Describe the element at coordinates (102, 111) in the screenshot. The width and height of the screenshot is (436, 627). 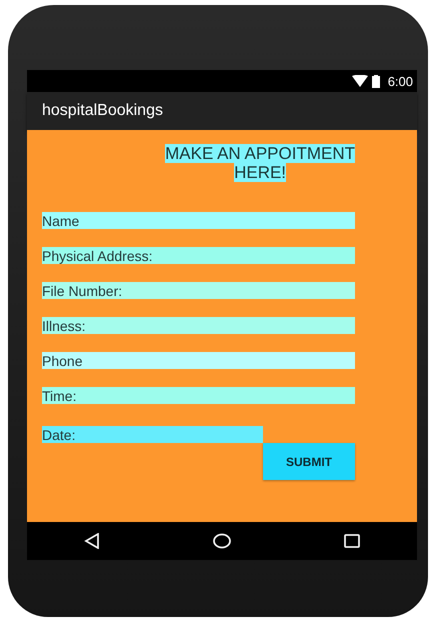
I see `app-title: hospitalBookings` at that location.